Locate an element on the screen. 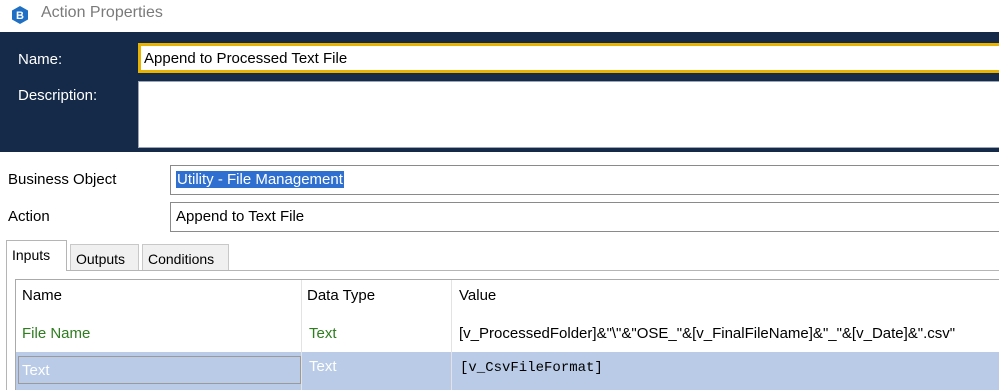 Image resolution: width=999 pixels, height=390 pixels. tab-inputs: Inputs is located at coordinates (36, 255).